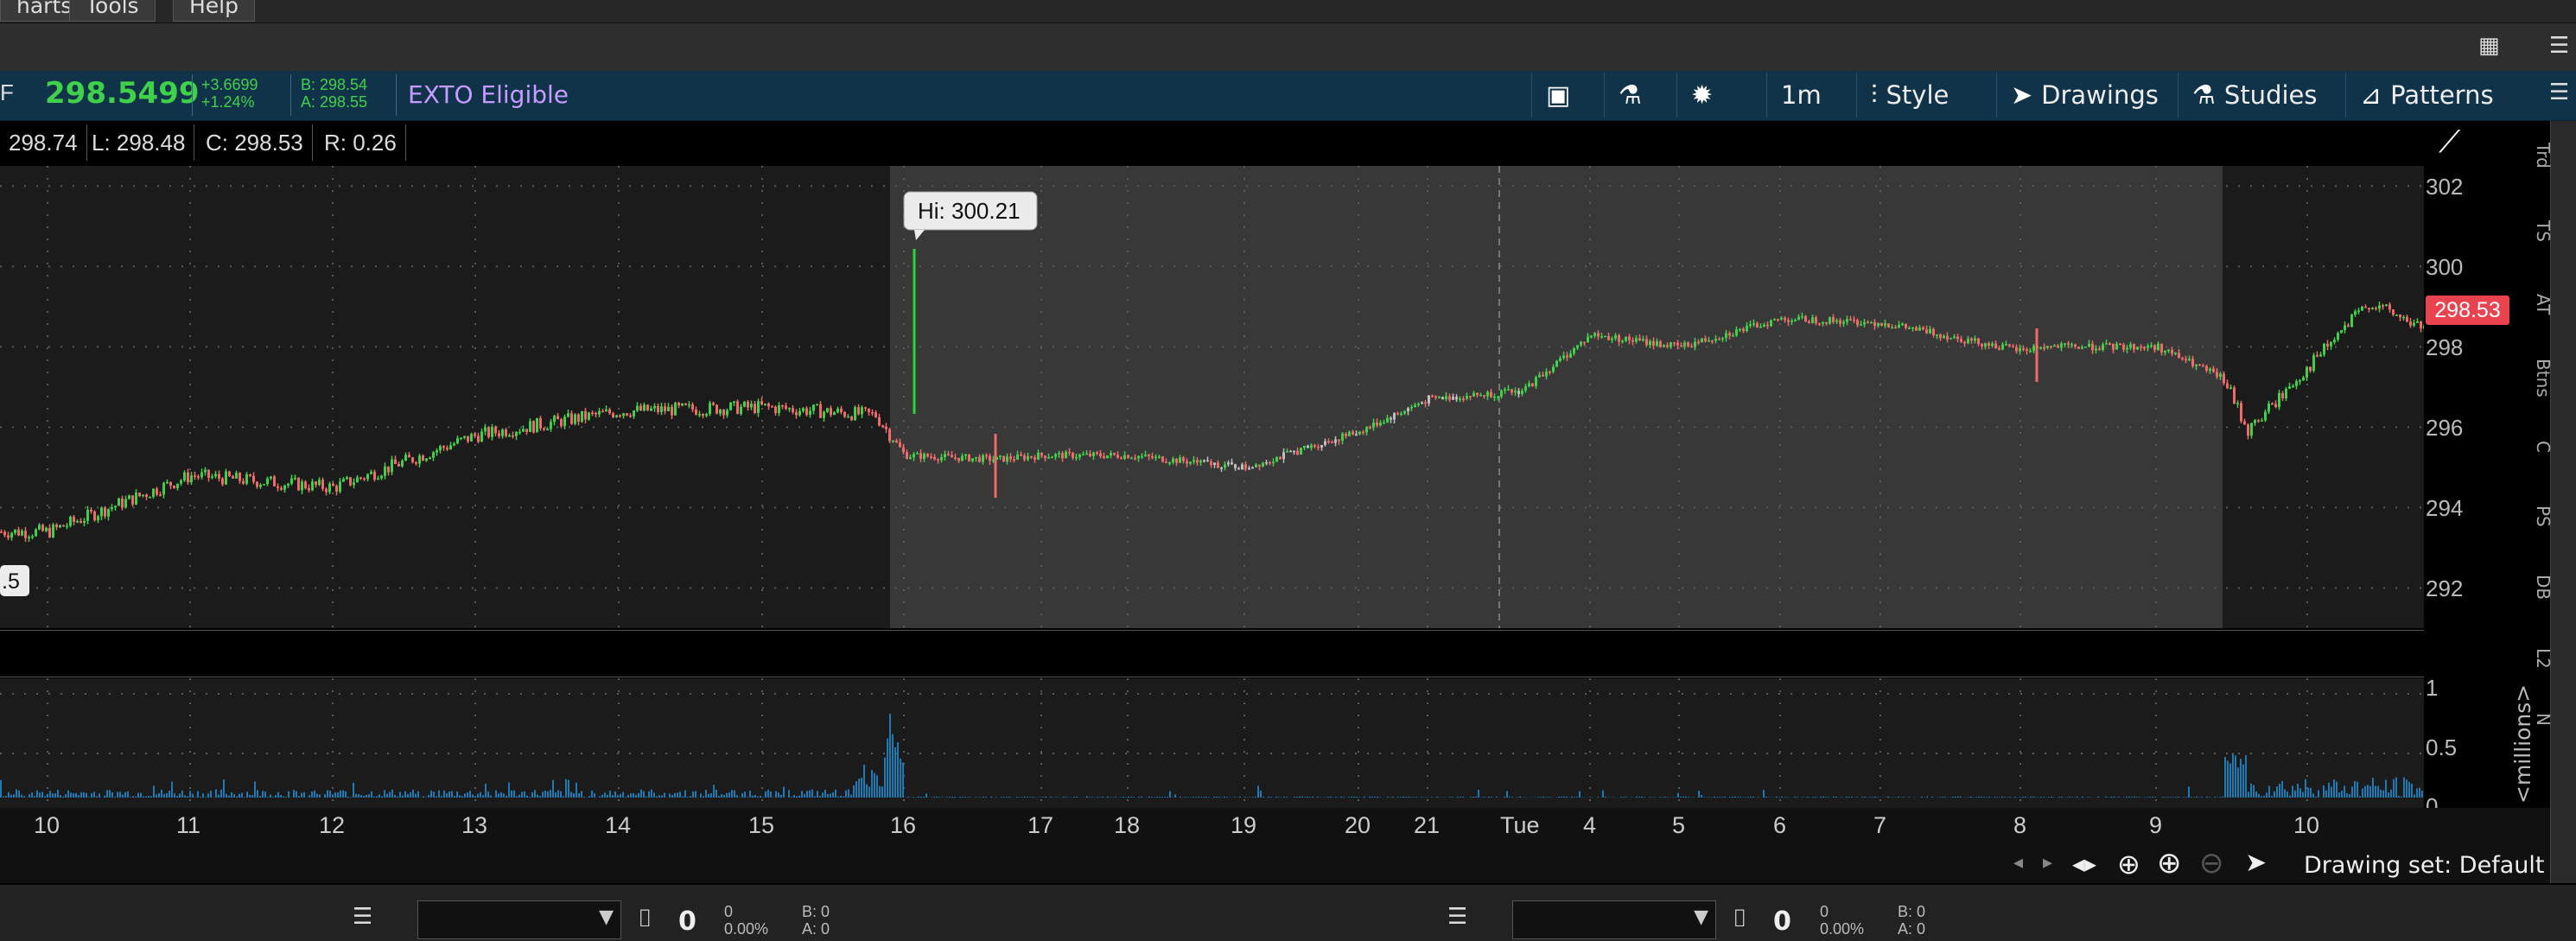 The image size is (2576, 941). I want to click on chart-divider, so click(1212, 653).